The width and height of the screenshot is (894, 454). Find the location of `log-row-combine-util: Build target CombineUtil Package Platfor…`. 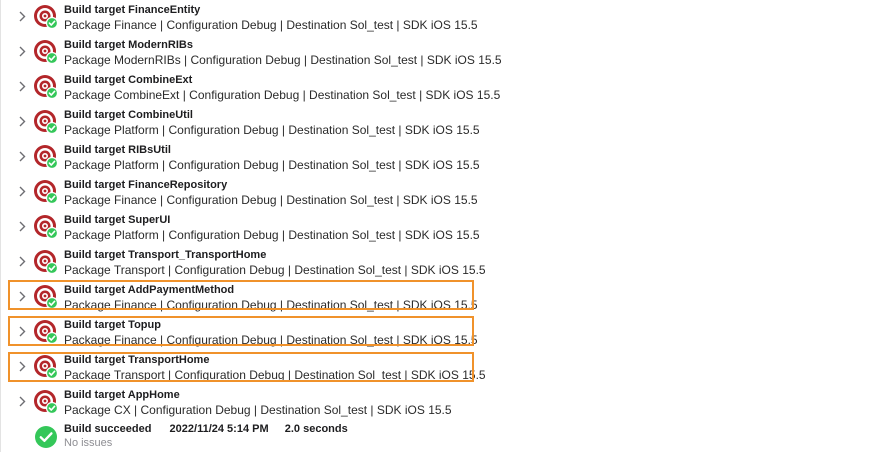

log-row-combine-util: Build target CombineUtil Package Platfor… is located at coordinates (447, 122).